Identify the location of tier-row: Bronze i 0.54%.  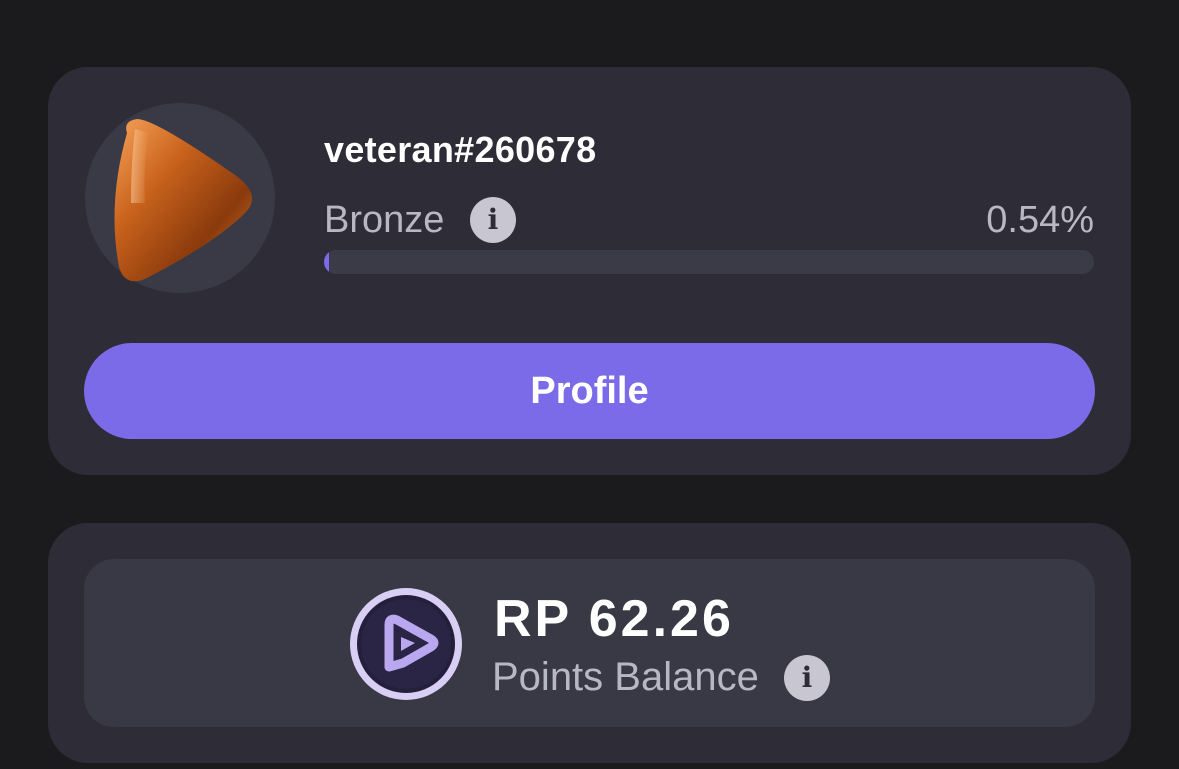
(709, 220).